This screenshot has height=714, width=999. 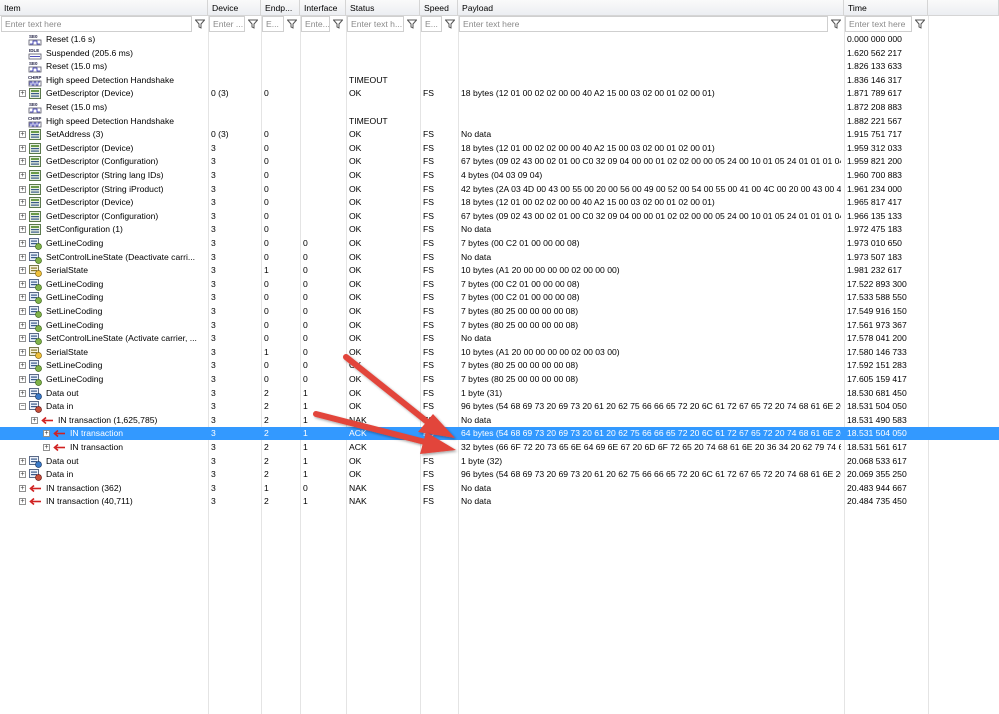 What do you see at coordinates (439, 8) in the screenshot?
I see `column-header-speed: Speed` at bounding box center [439, 8].